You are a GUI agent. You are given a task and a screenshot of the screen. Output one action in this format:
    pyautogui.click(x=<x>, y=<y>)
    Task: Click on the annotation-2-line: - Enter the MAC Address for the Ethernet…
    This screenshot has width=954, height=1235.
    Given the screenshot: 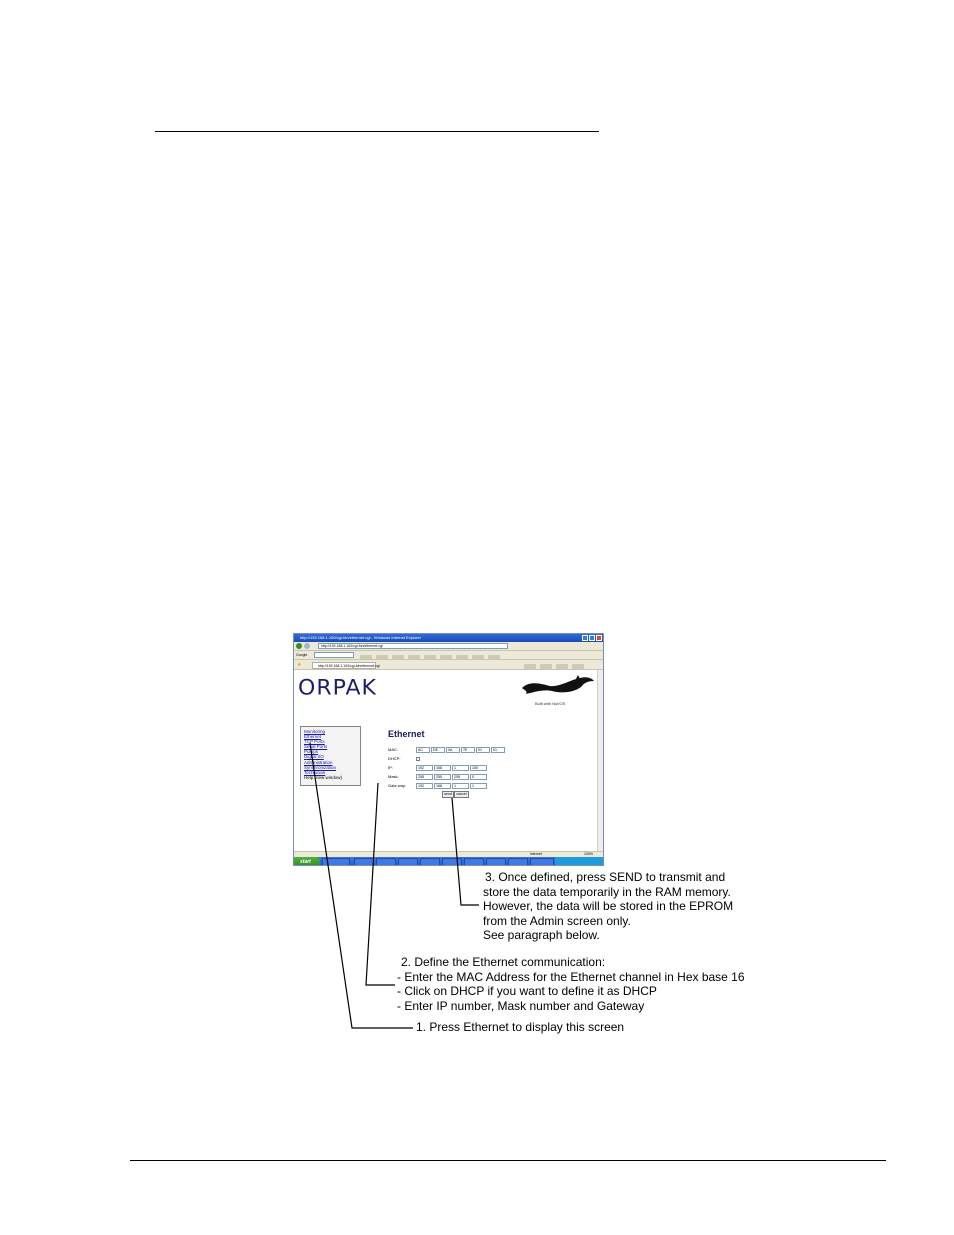 What is the action you would take?
    pyautogui.click(x=571, y=976)
    